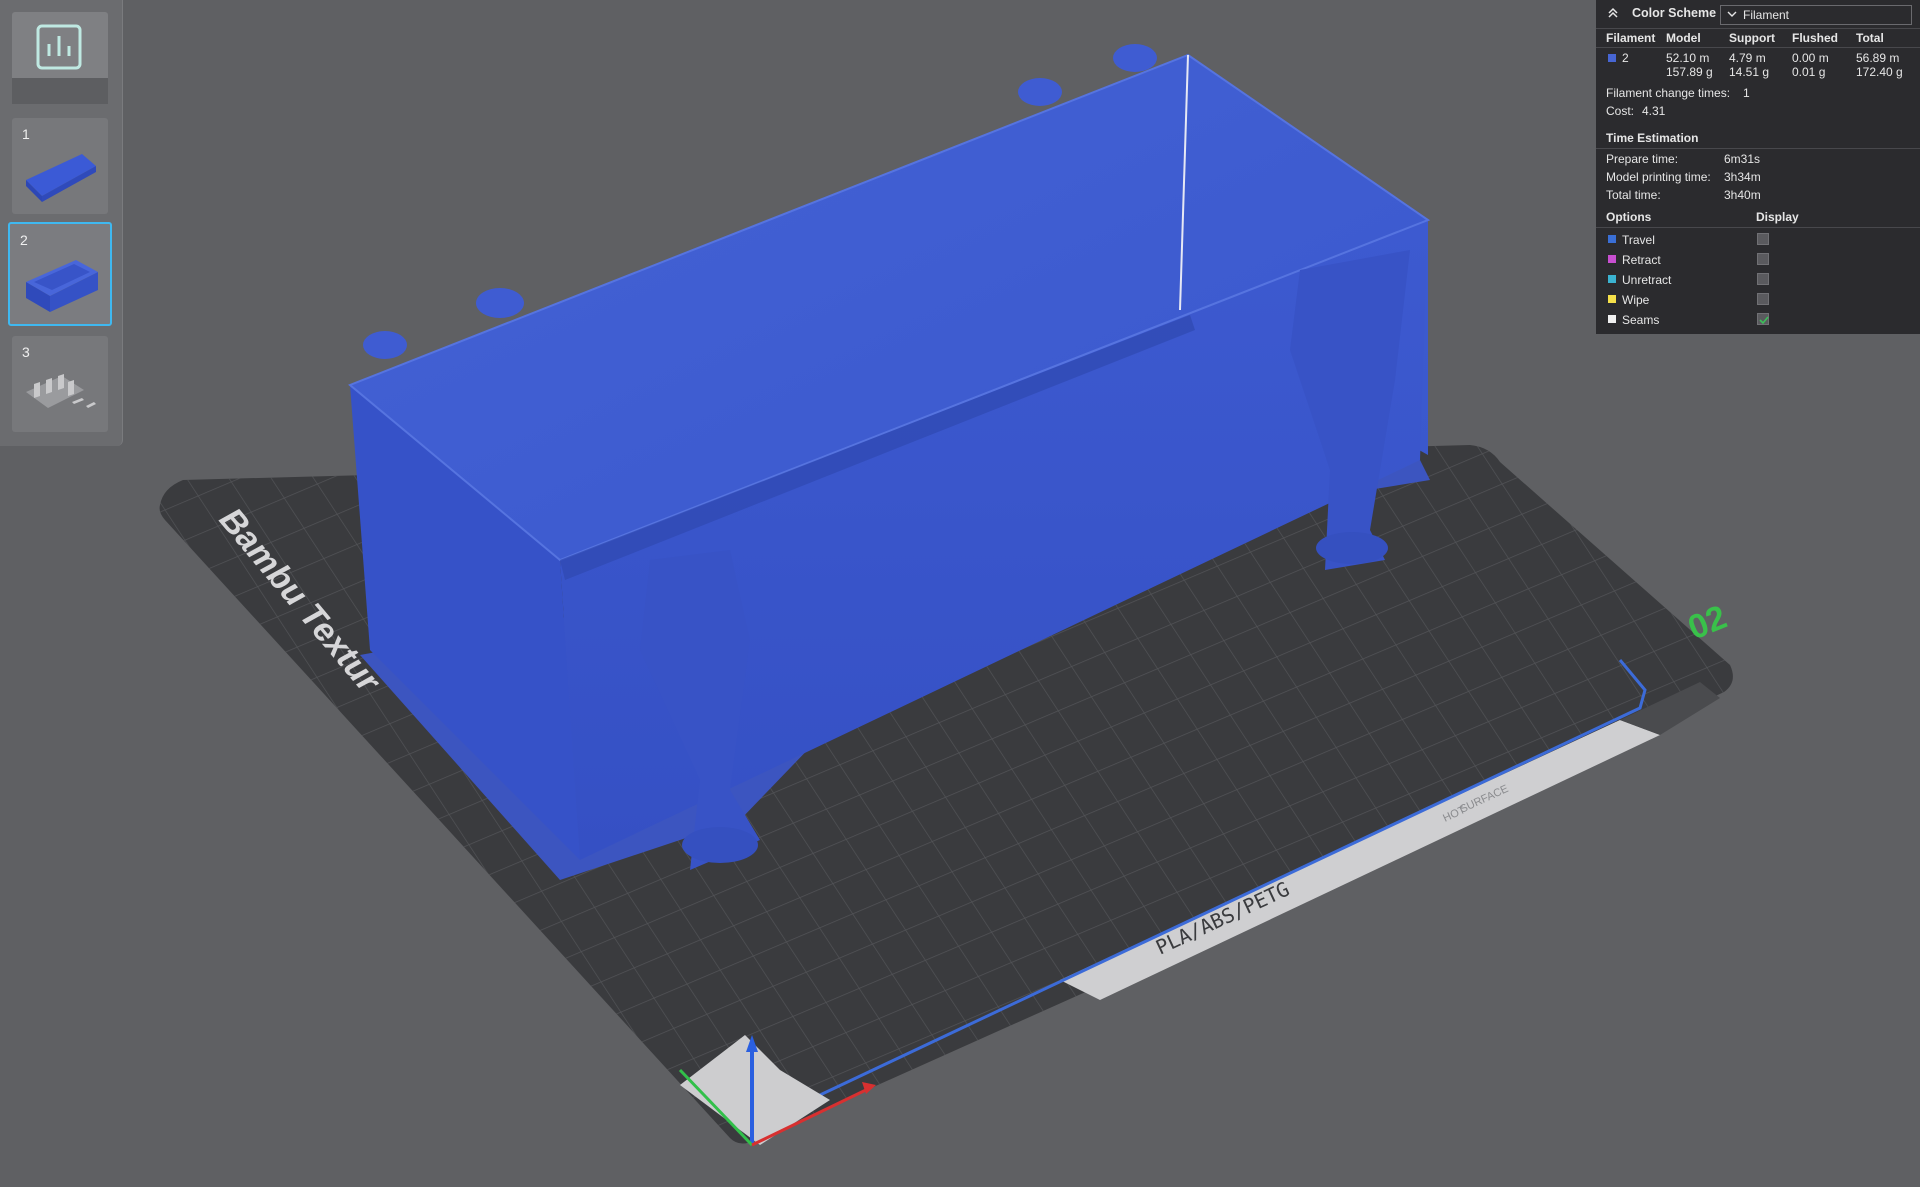 Image resolution: width=1920 pixels, height=1187 pixels. I want to click on option-row-unretract: Unretract, so click(1758, 281).